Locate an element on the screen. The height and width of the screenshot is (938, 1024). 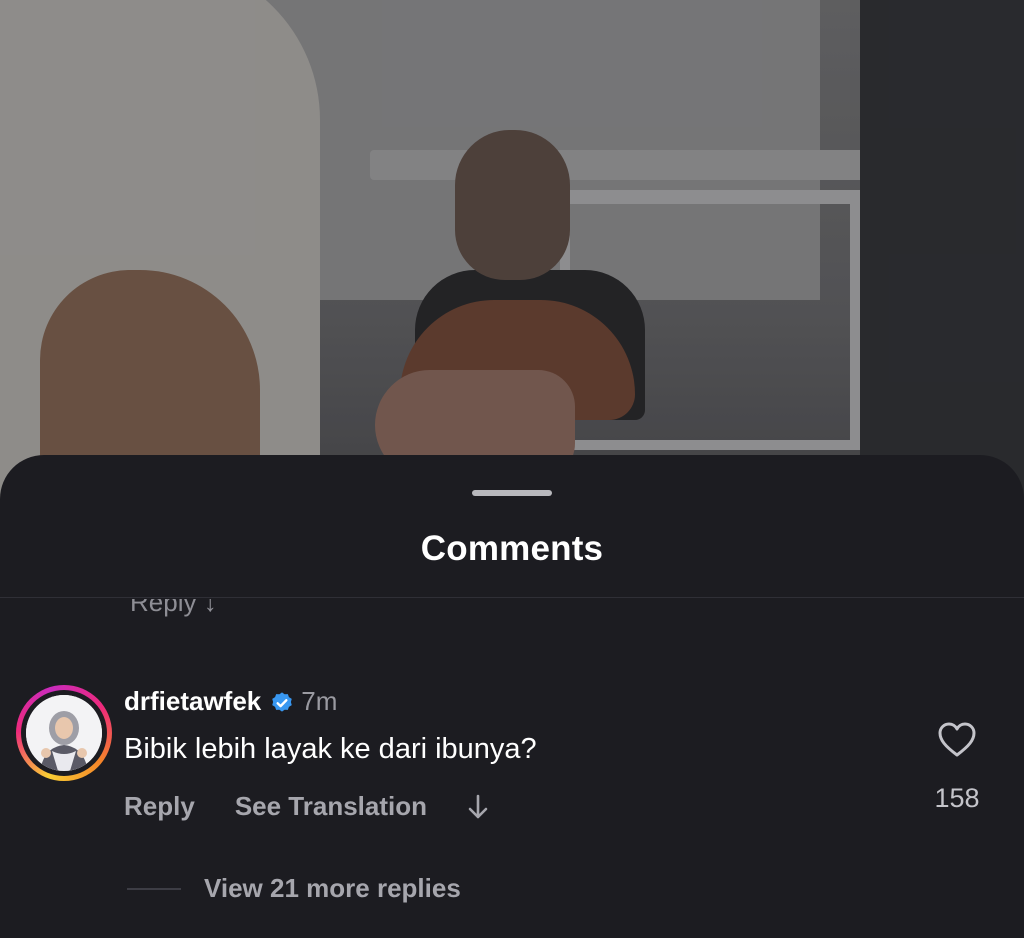
like-count: 158 is located at coordinates (957, 798).